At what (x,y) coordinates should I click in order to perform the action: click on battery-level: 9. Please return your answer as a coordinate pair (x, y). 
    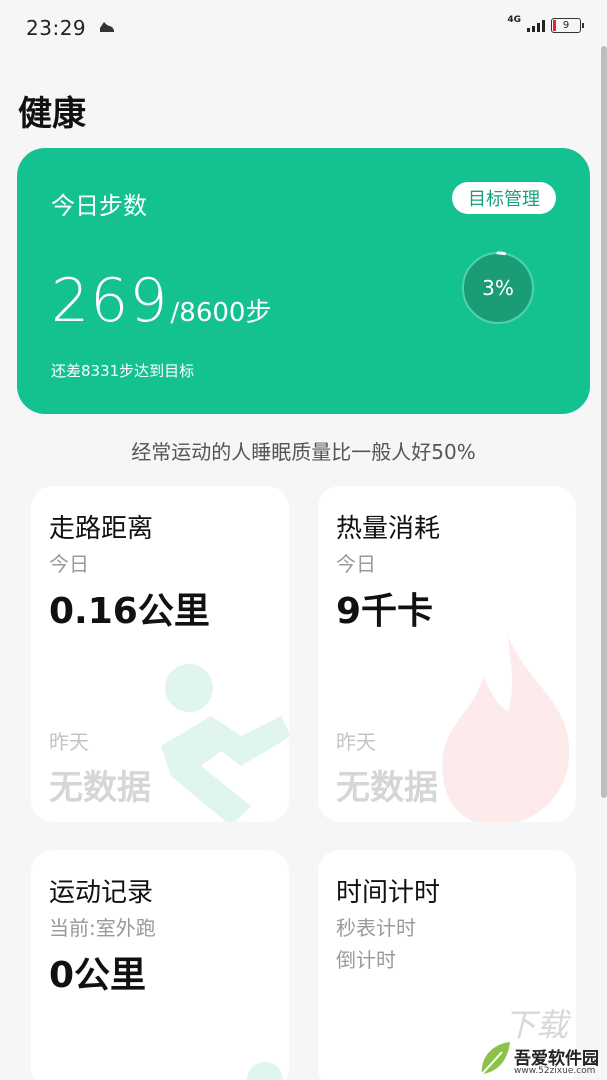
    Looking at the image, I should click on (566, 25).